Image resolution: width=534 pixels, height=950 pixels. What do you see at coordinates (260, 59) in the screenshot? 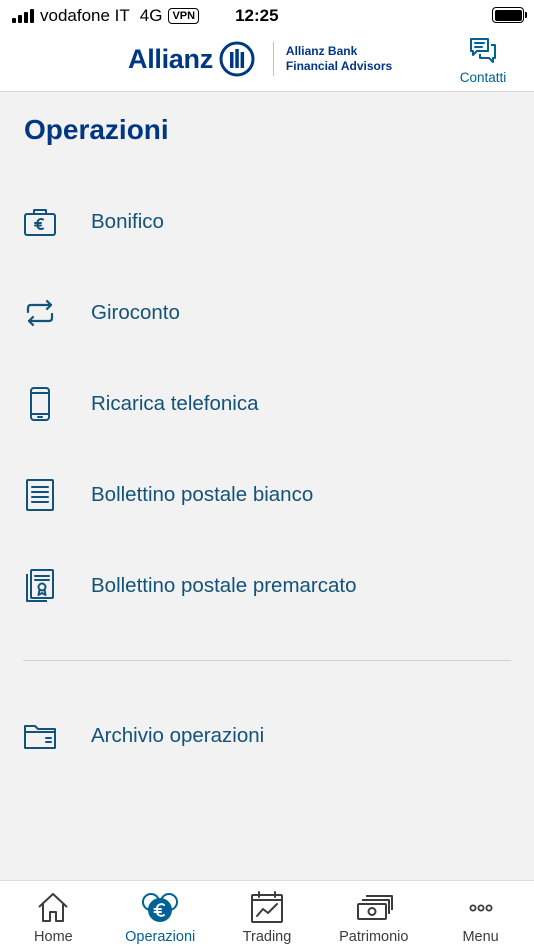
I see `allianz-logo: Allianz Allianz Bank Financial Advisors` at bounding box center [260, 59].